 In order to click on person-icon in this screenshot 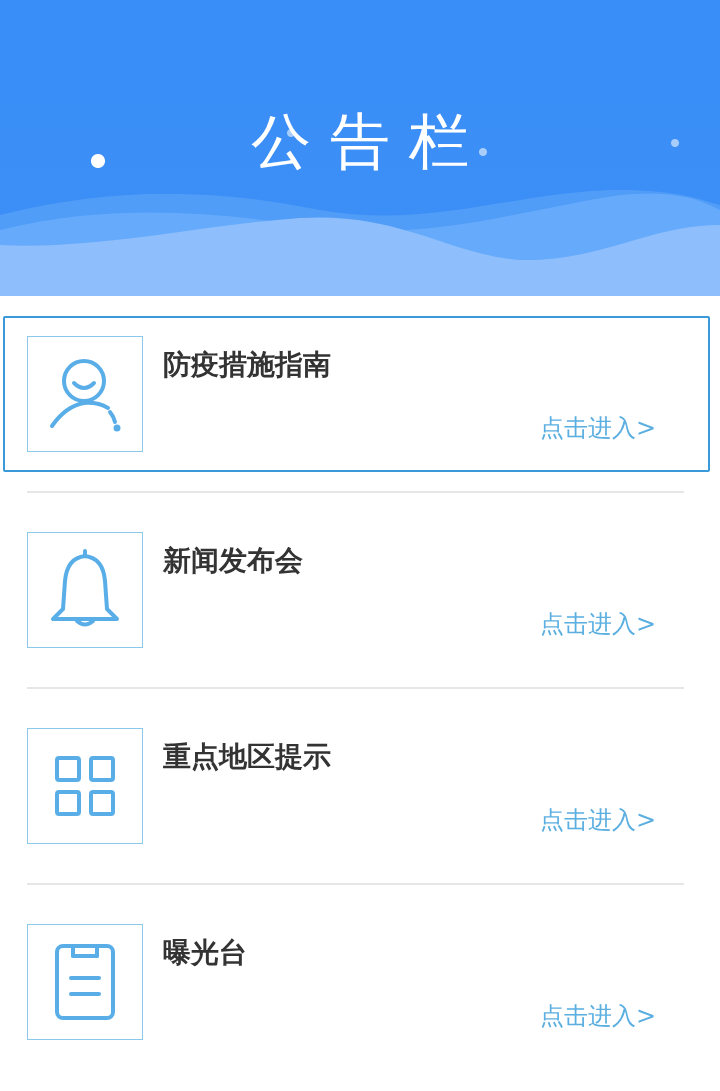, I will do `click(85, 394)`.